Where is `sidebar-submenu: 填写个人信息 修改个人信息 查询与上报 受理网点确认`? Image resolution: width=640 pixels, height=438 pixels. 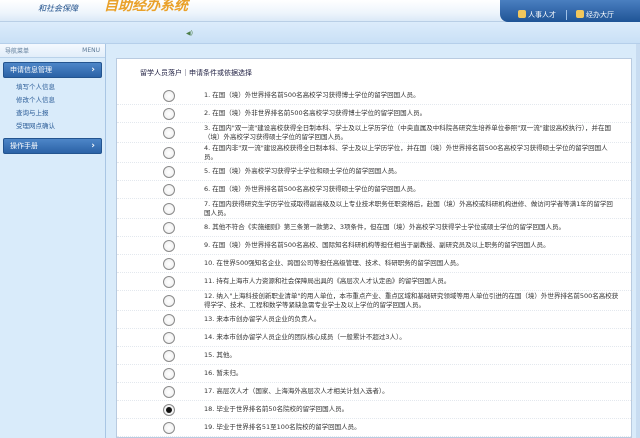
sidebar-submenu: 填写个人信息 修改个人信息 查询与上报 受理网点确认 is located at coordinates (52, 106).